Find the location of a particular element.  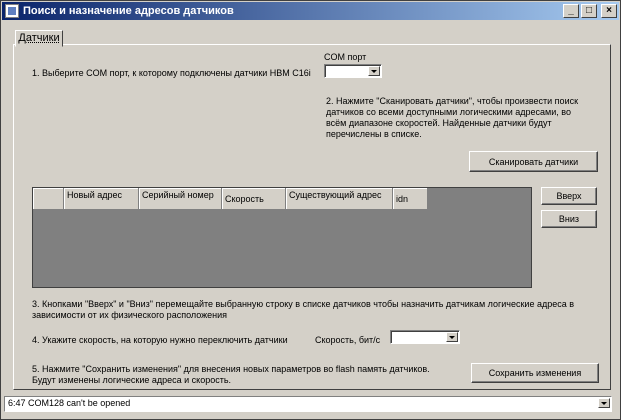

tab-sensors: Датчики is located at coordinates (39, 38).